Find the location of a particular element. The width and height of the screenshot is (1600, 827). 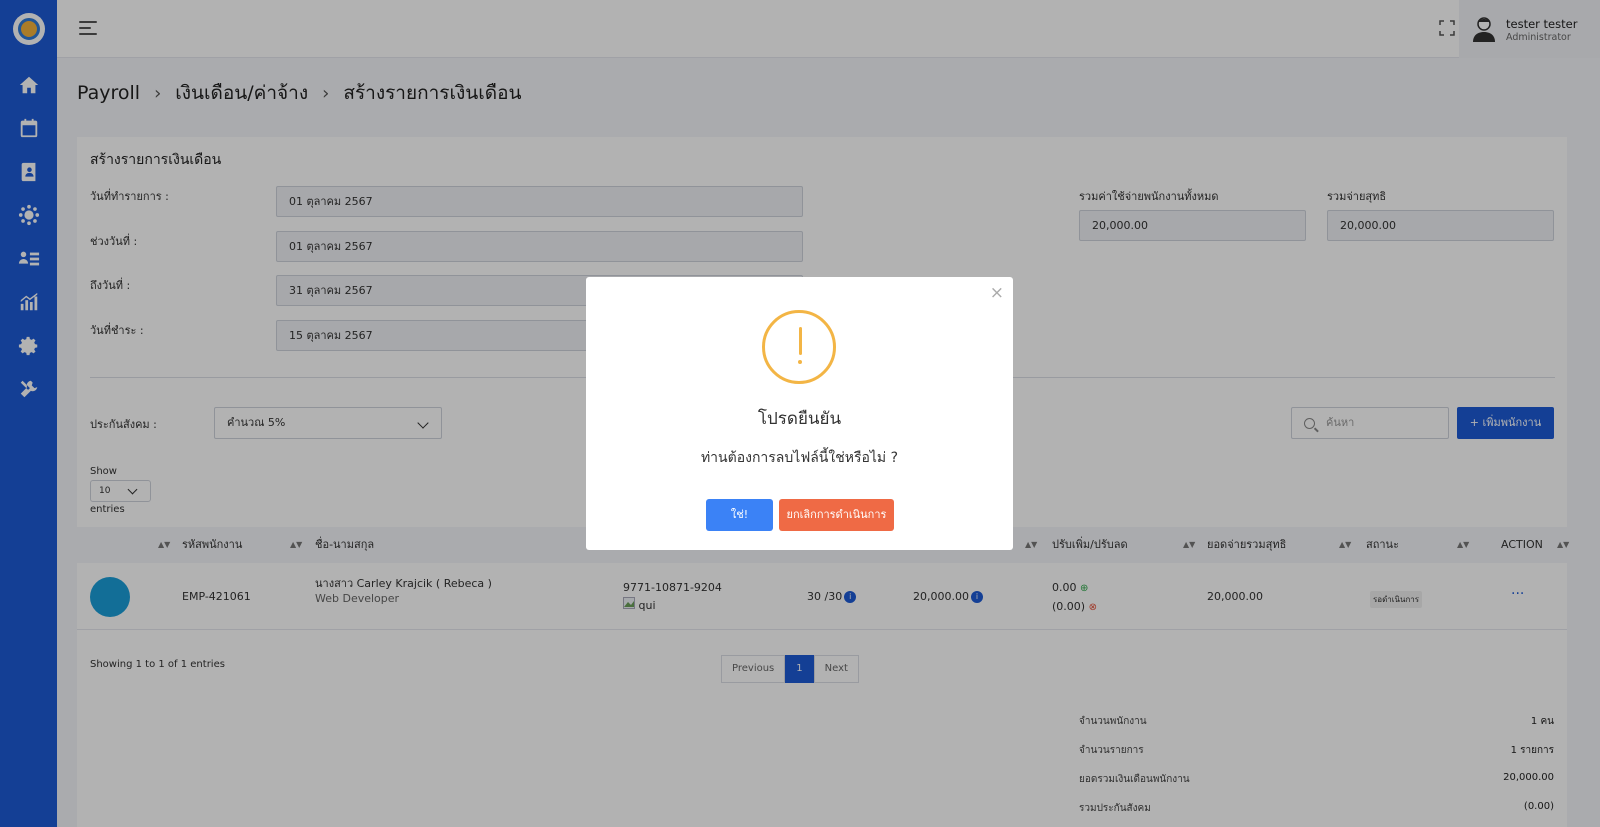

confirm-button: ใช่! is located at coordinates (739, 515).